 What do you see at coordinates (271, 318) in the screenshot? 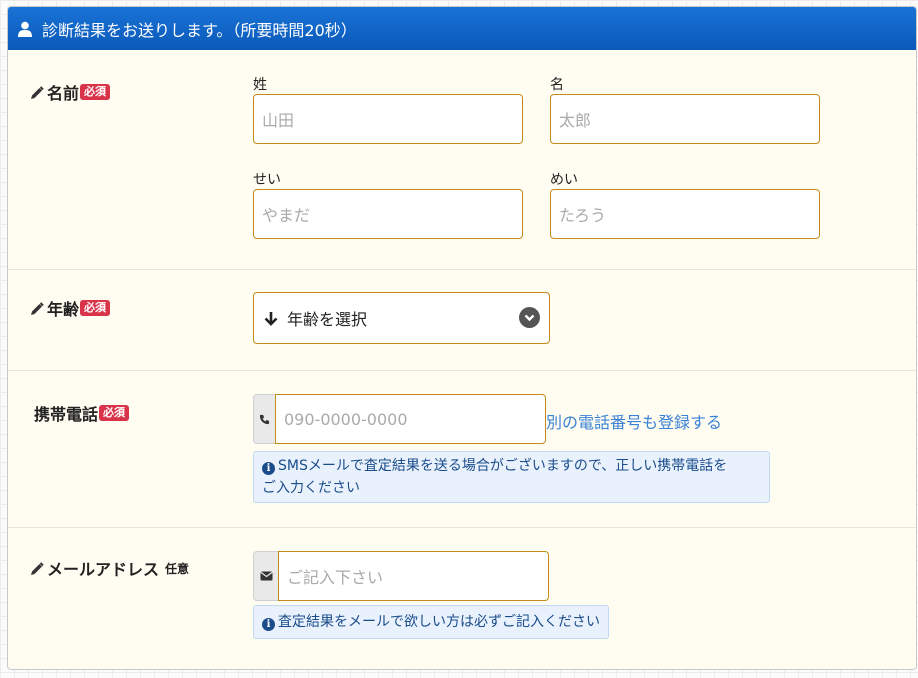
I see `arrow-down-icon` at bounding box center [271, 318].